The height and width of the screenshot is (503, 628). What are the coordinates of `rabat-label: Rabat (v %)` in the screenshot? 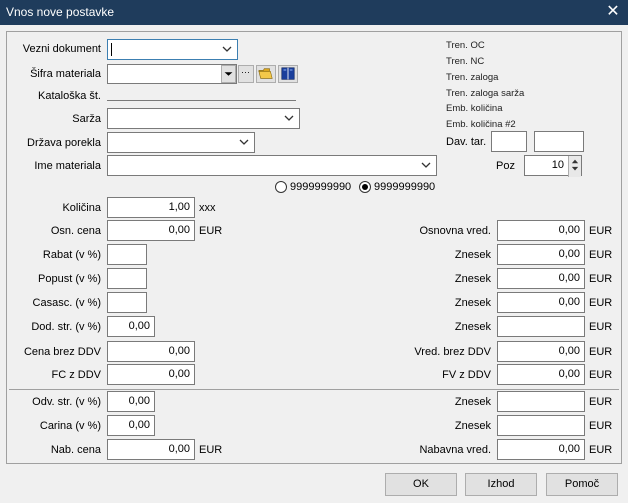 It's located at (71, 255).